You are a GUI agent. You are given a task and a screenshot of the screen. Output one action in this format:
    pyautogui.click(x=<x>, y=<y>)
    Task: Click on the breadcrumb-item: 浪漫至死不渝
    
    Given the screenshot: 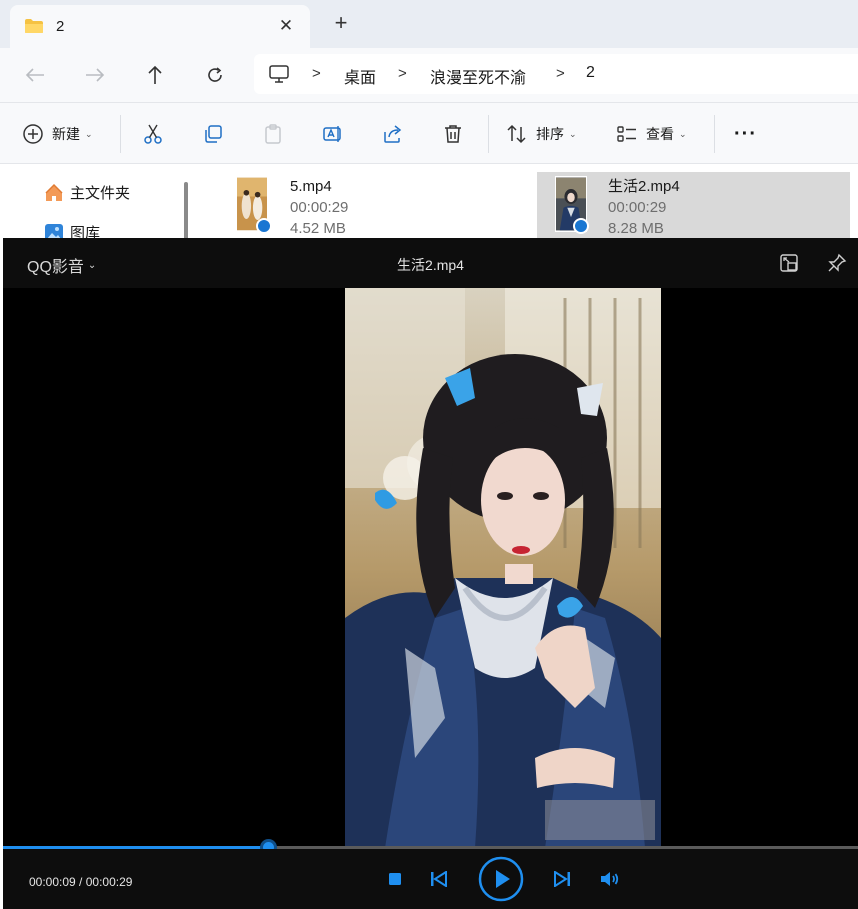 What is the action you would take?
    pyautogui.click(x=478, y=76)
    